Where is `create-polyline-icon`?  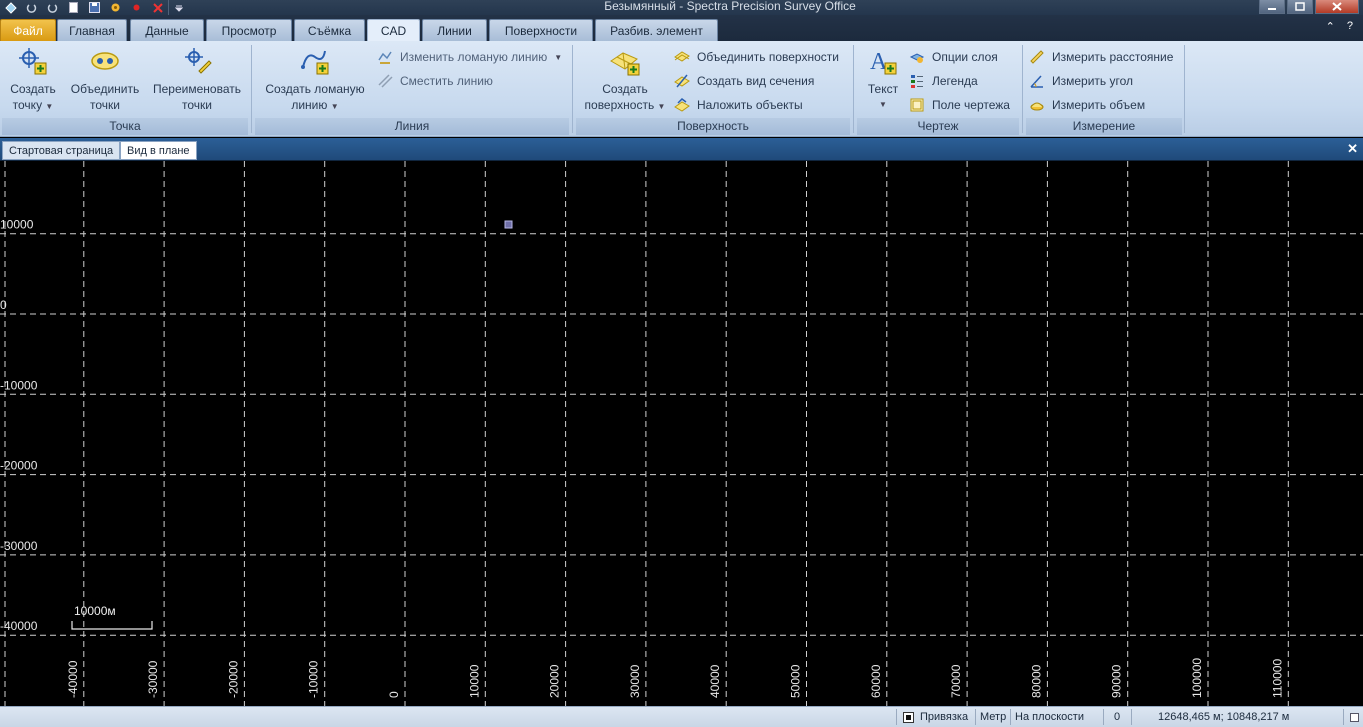
create-polyline-icon is located at coordinates (315, 62).